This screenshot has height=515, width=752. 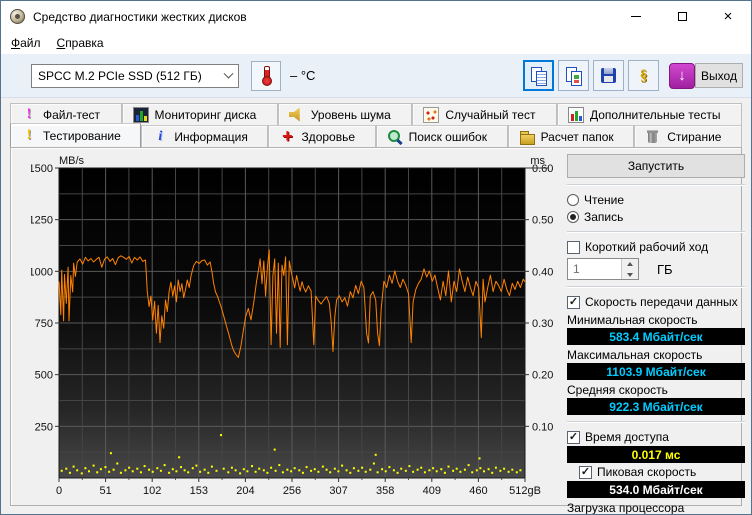 I want to click on write-radio-label: Запись, so click(x=604, y=217).